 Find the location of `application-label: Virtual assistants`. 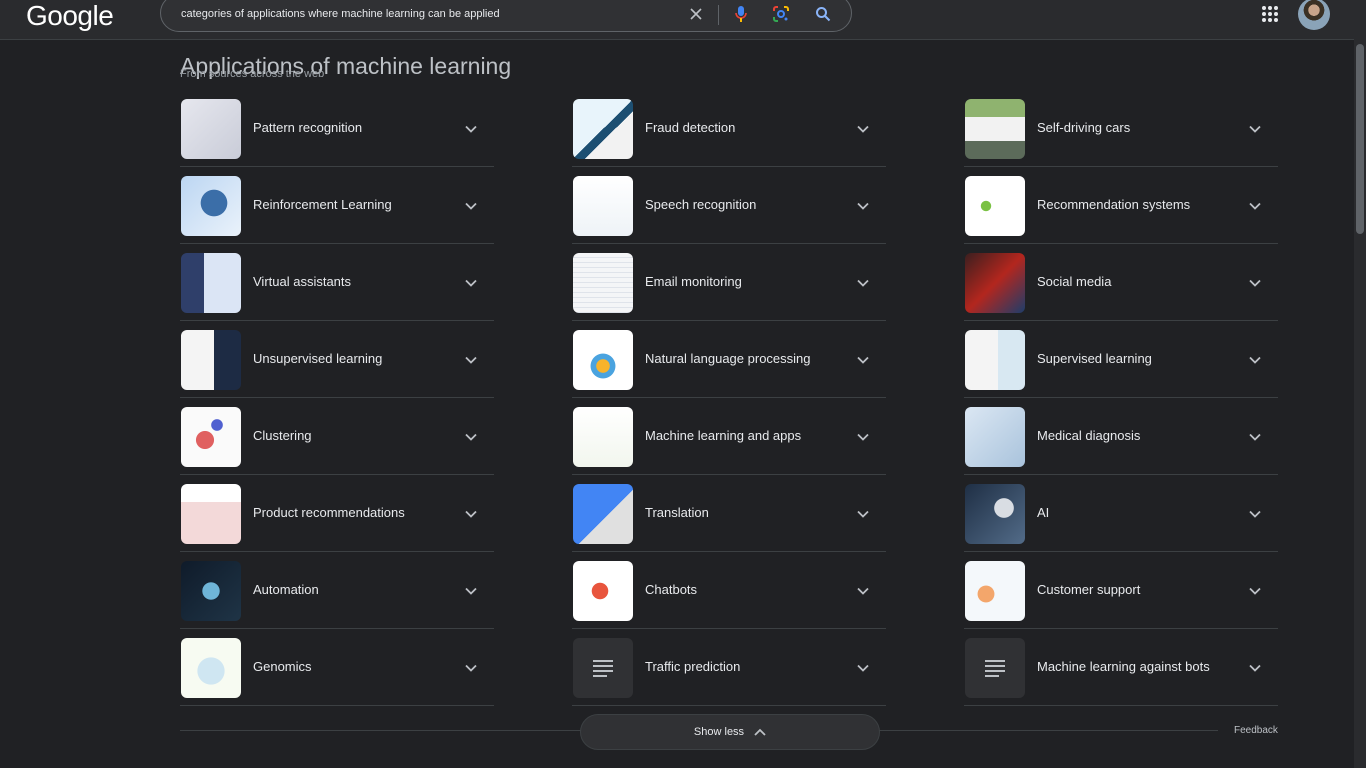

application-label: Virtual assistants is located at coordinates (302, 281).